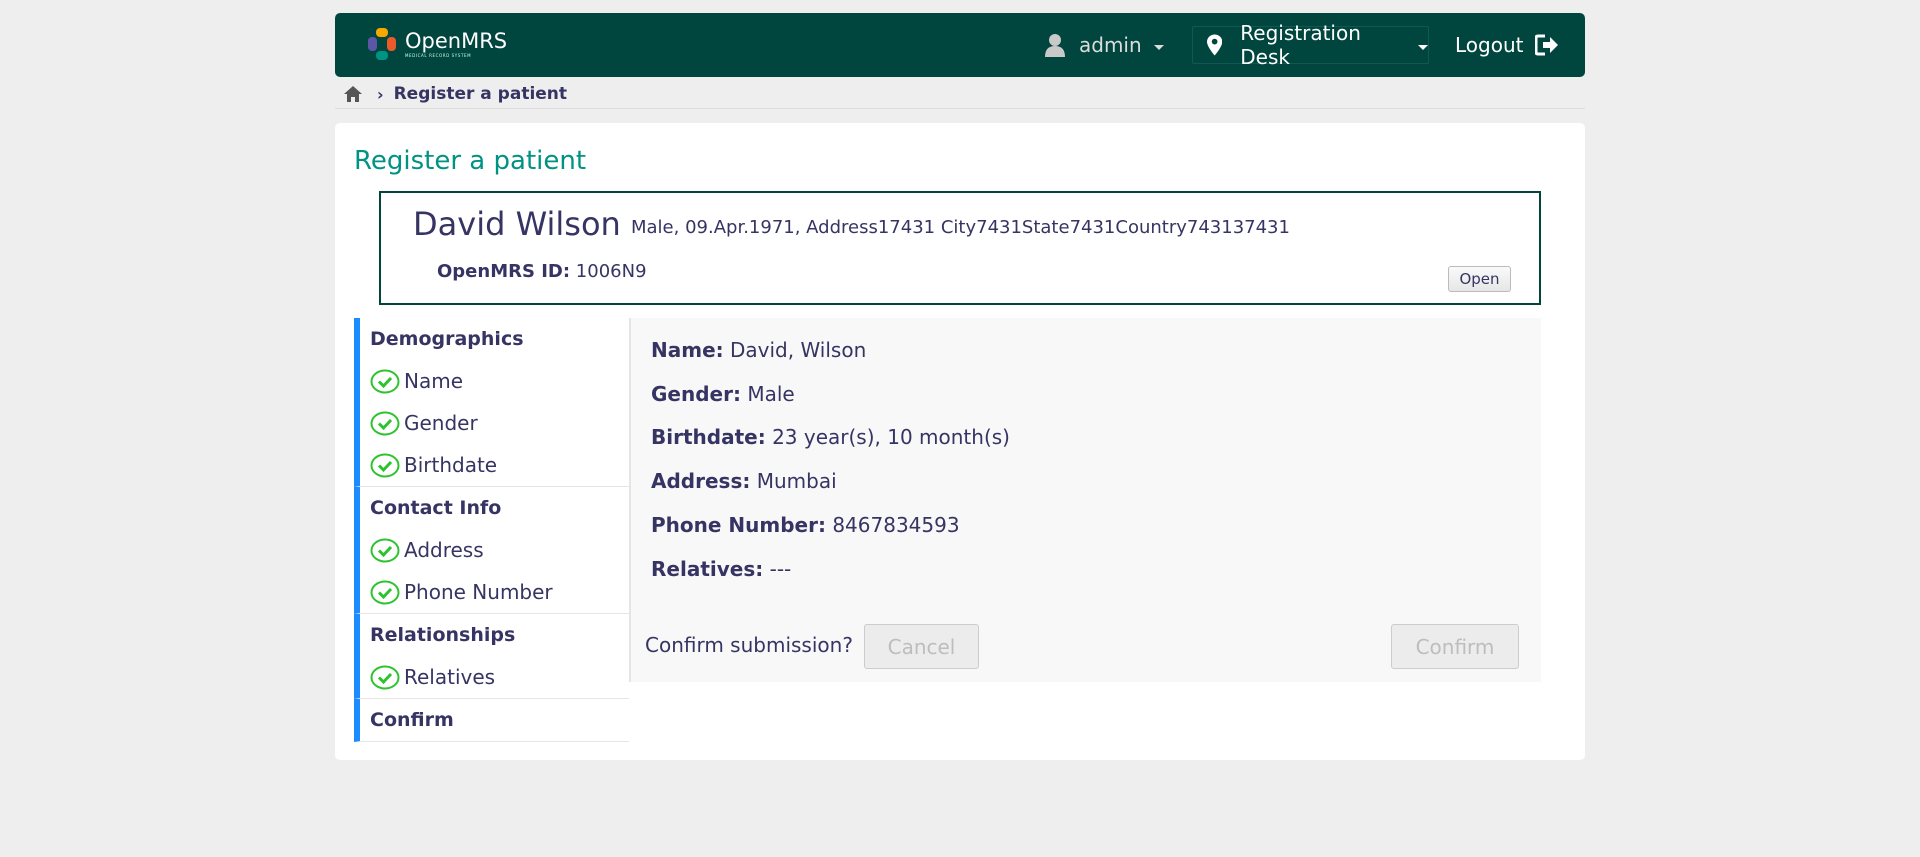 The image size is (1920, 857). I want to click on logout-label: Logout, so click(1489, 45).